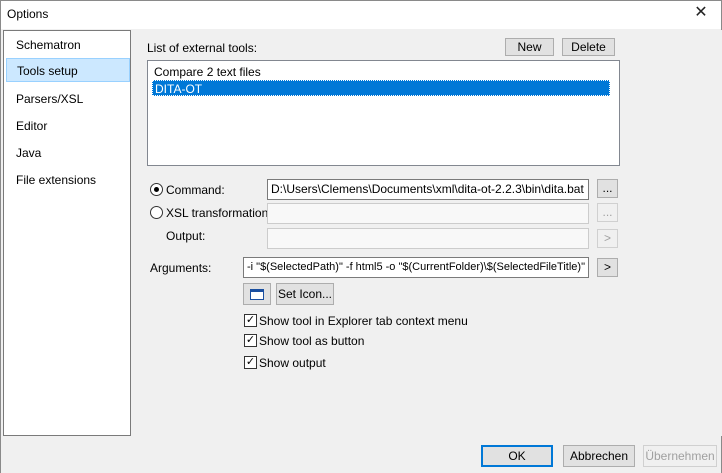  Describe the element at coordinates (680, 456) in the screenshot. I see `apply-button: Übernehmen` at that location.